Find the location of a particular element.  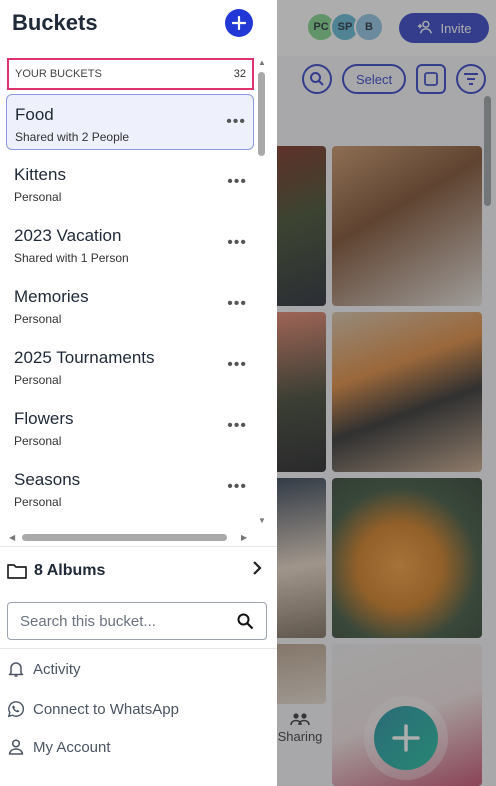

menu-item-whatsapp: Connect to WhatsApp is located at coordinates (93, 709).